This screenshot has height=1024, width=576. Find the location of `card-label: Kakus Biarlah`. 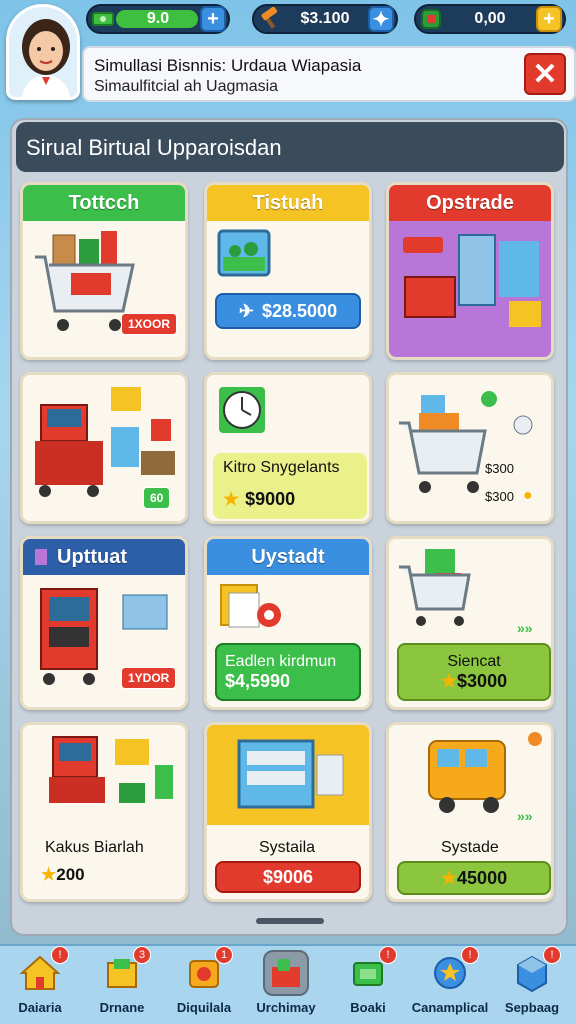

card-label: Kakus Biarlah is located at coordinates (94, 847).